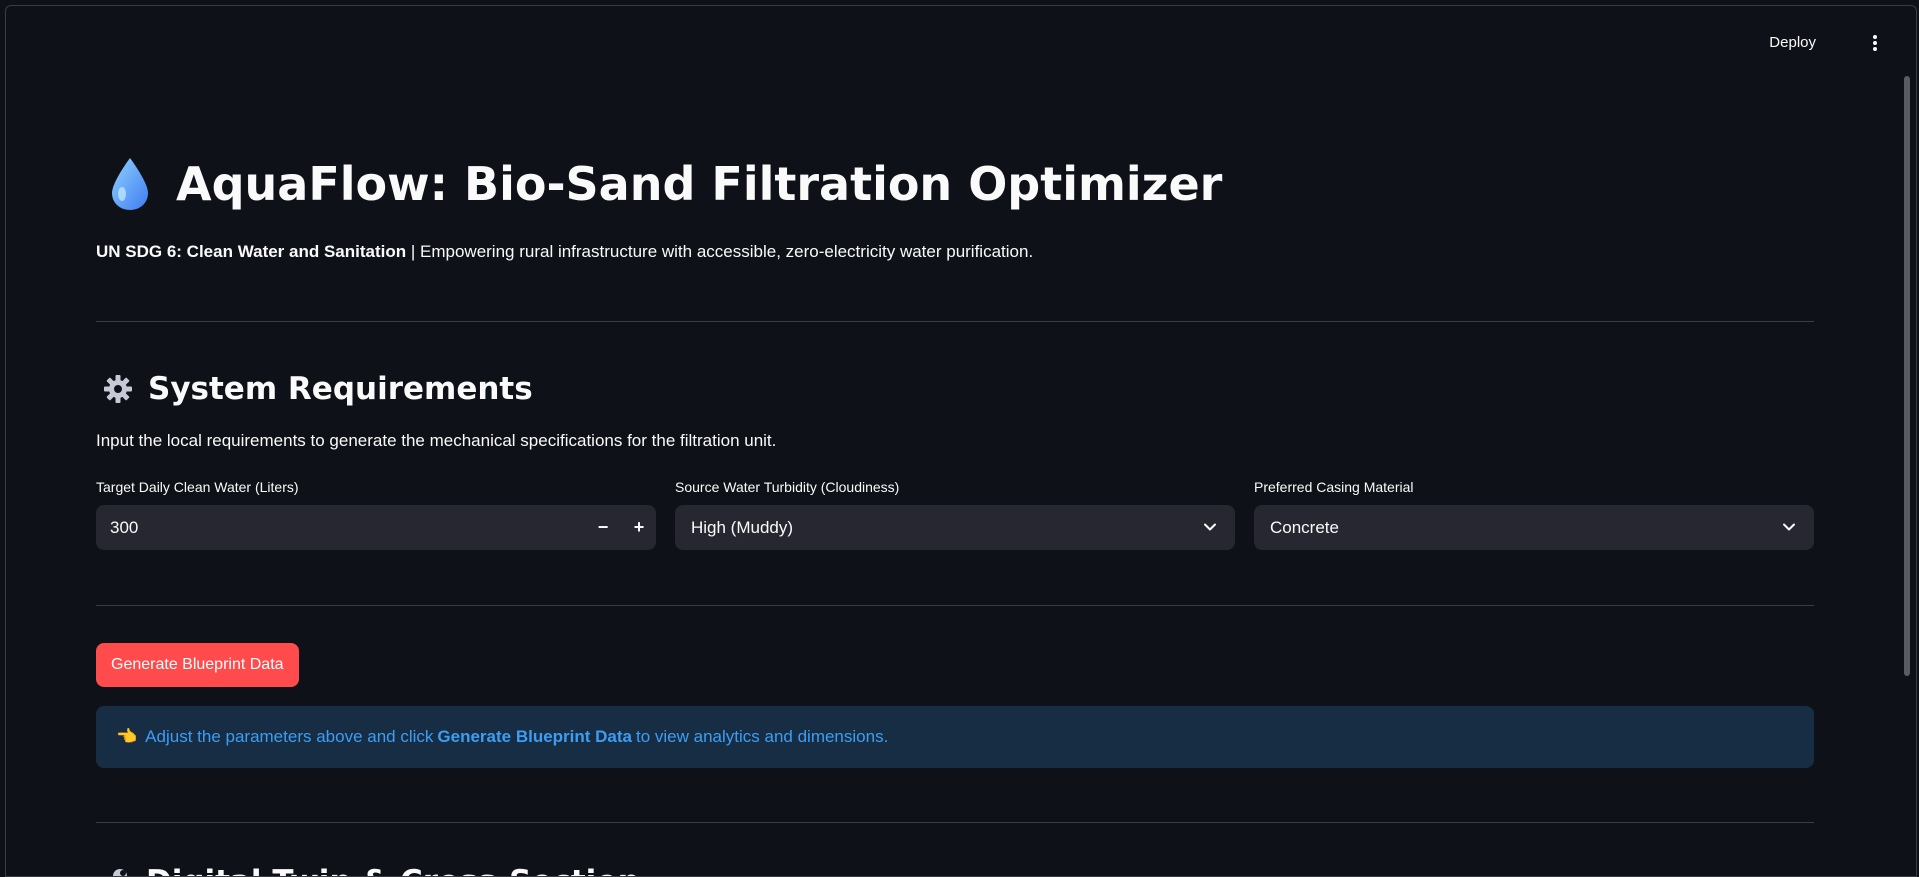  Describe the element at coordinates (1875, 44) in the screenshot. I see `kebab-menu-icon` at that location.